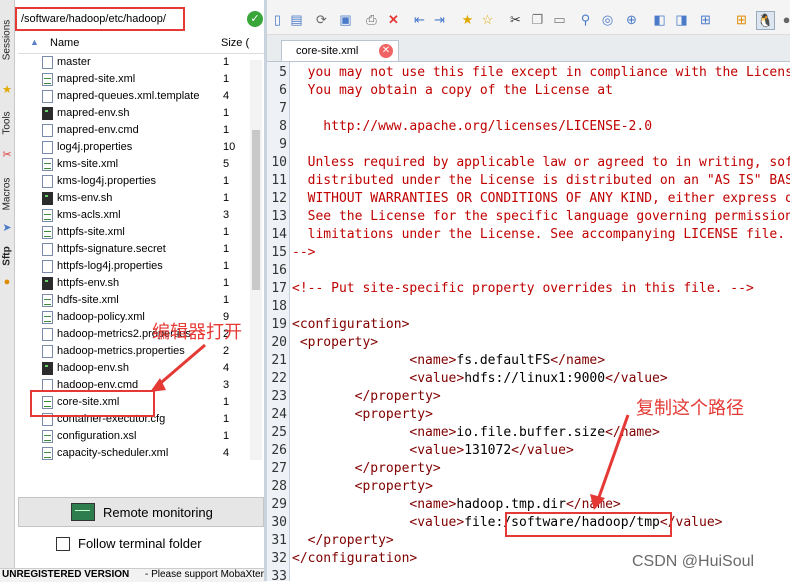  Describe the element at coordinates (256, 260) in the screenshot. I see `file-list-scrollbar` at that location.